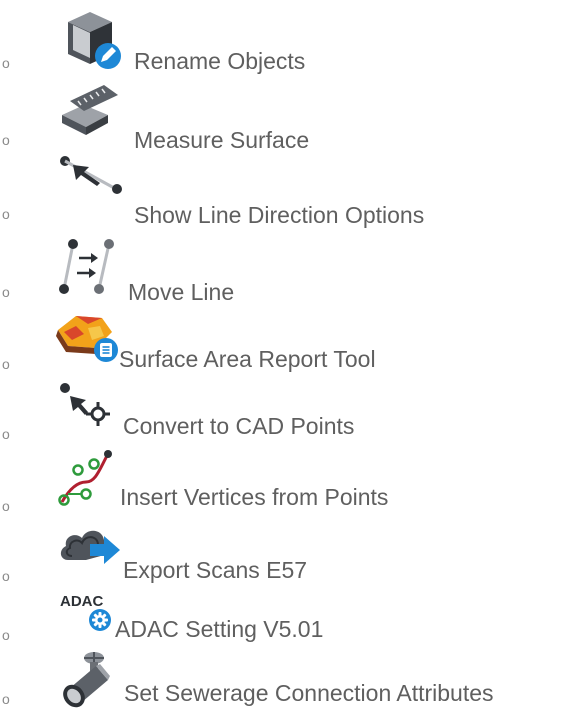 The width and height of the screenshot is (579, 711). What do you see at coordinates (85, 478) in the screenshot?
I see `insert-vertices-icon` at bounding box center [85, 478].